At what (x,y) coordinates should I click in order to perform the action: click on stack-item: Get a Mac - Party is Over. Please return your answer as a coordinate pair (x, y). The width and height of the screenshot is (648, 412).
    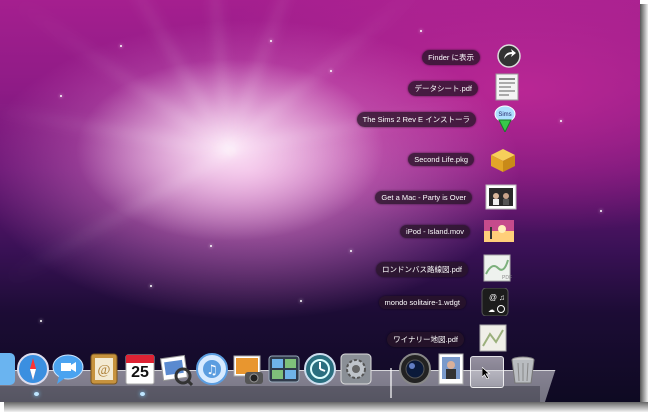
    Looking at the image, I should click on (445, 198).